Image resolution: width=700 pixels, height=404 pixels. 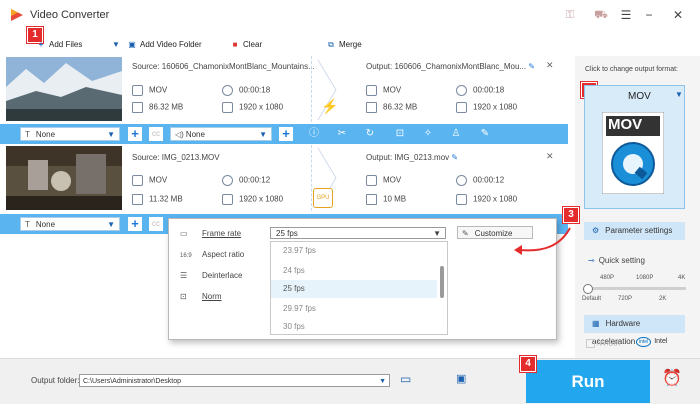 What do you see at coordinates (607, 278) in the screenshot?
I see `quick-480p: 480P` at bounding box center [607, 278].